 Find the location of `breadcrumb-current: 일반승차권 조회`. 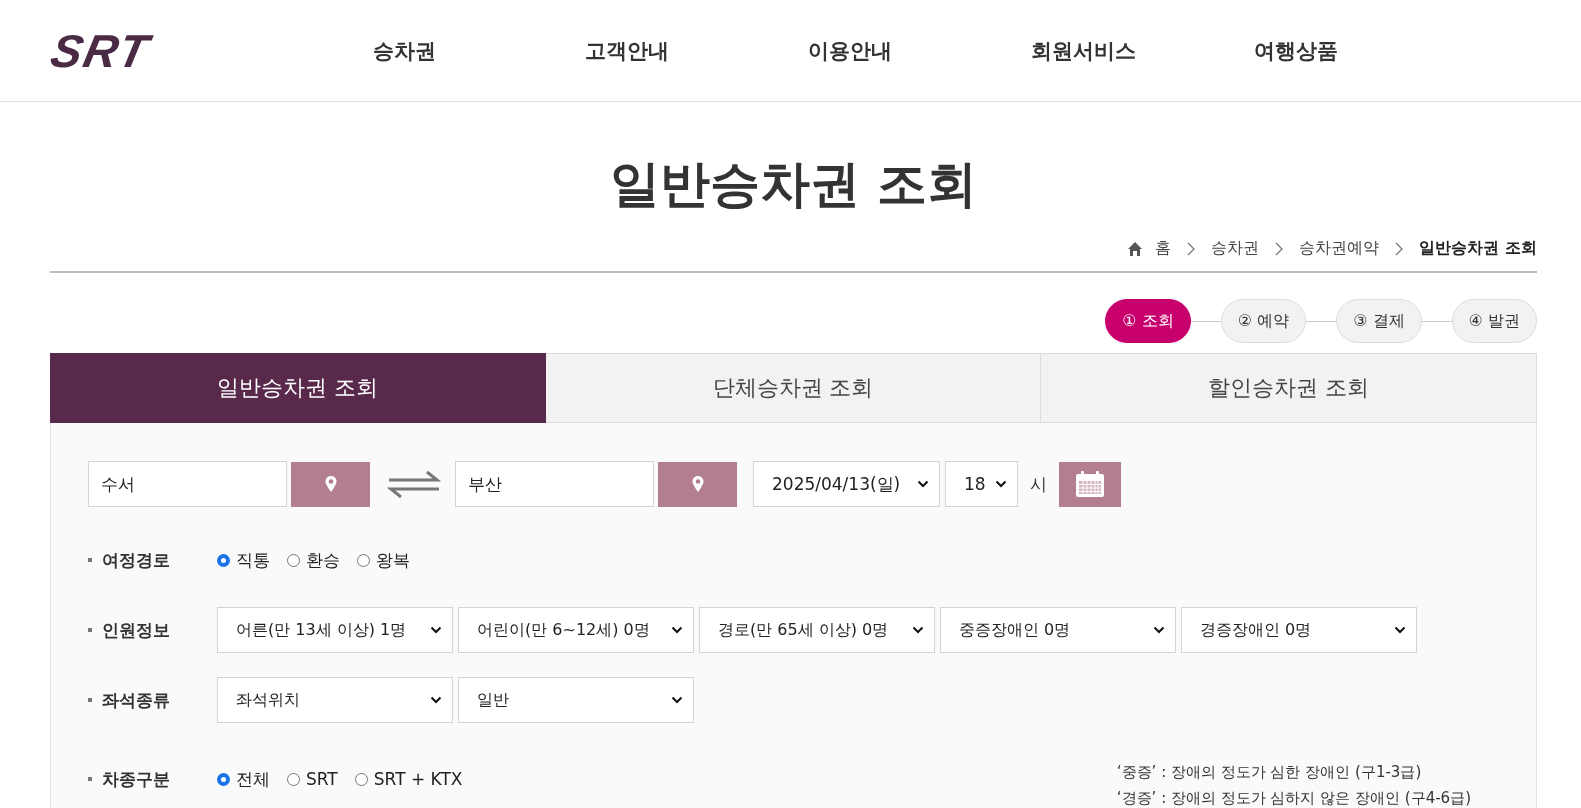

breadcrumb-current: 일반승차권 조회 is located at coordinates (1478, 248).